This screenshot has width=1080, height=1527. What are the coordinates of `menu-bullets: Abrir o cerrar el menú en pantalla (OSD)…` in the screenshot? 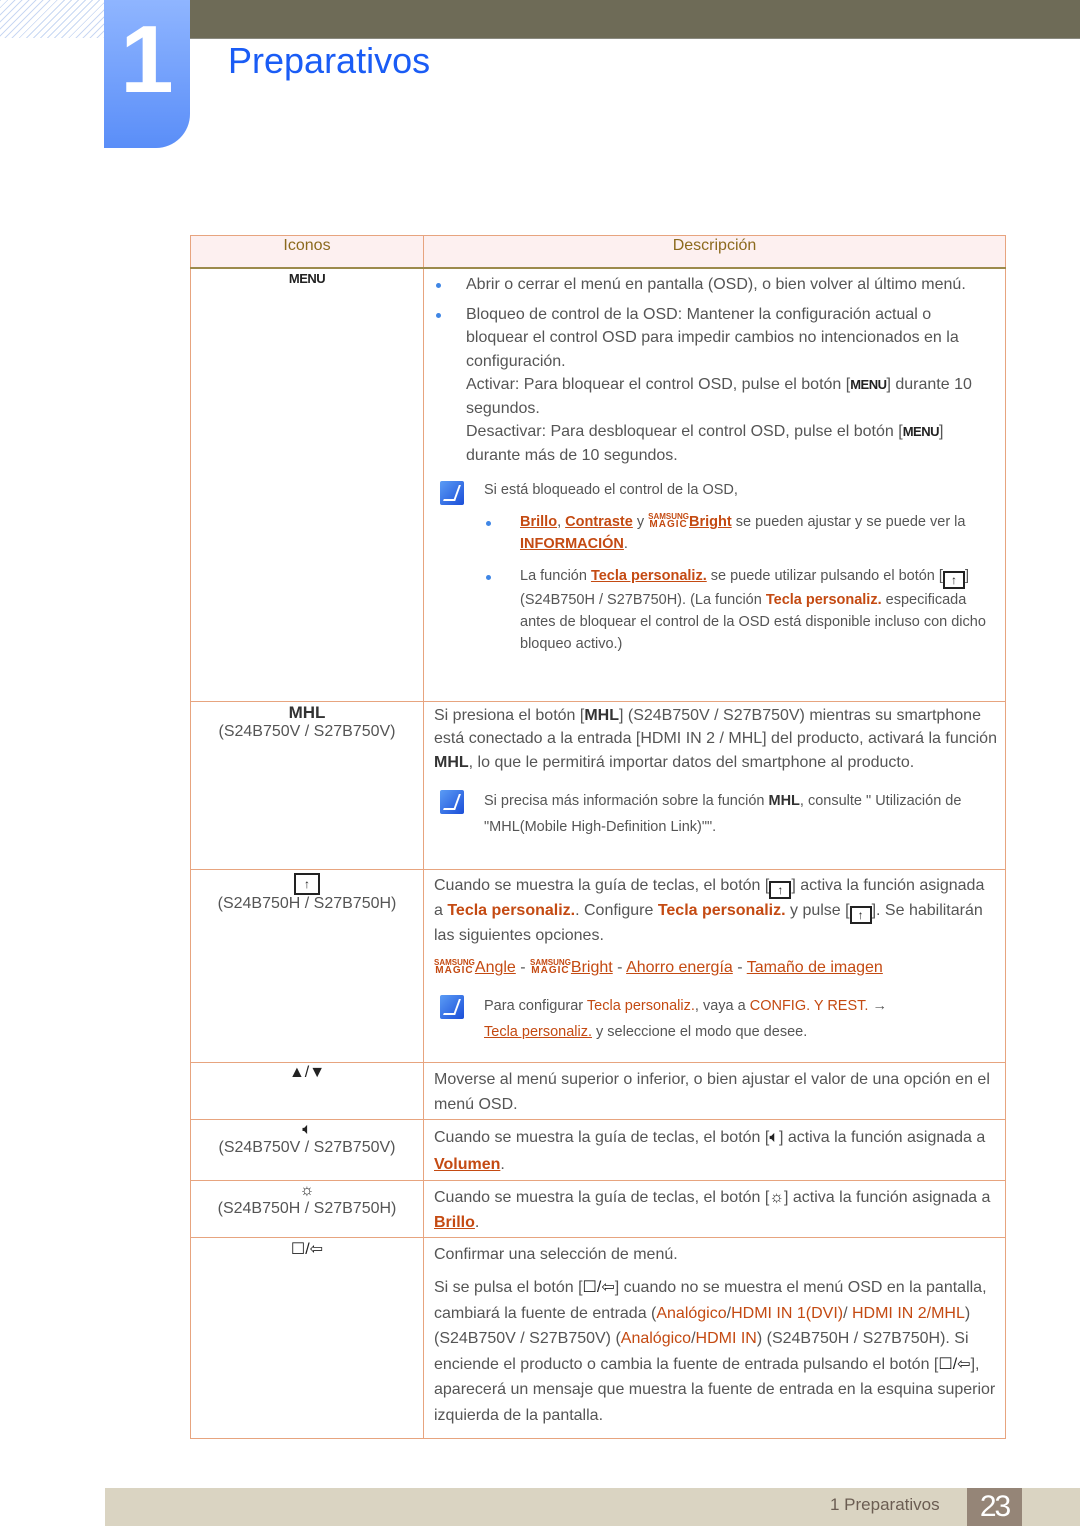 It's located at (715, 370).